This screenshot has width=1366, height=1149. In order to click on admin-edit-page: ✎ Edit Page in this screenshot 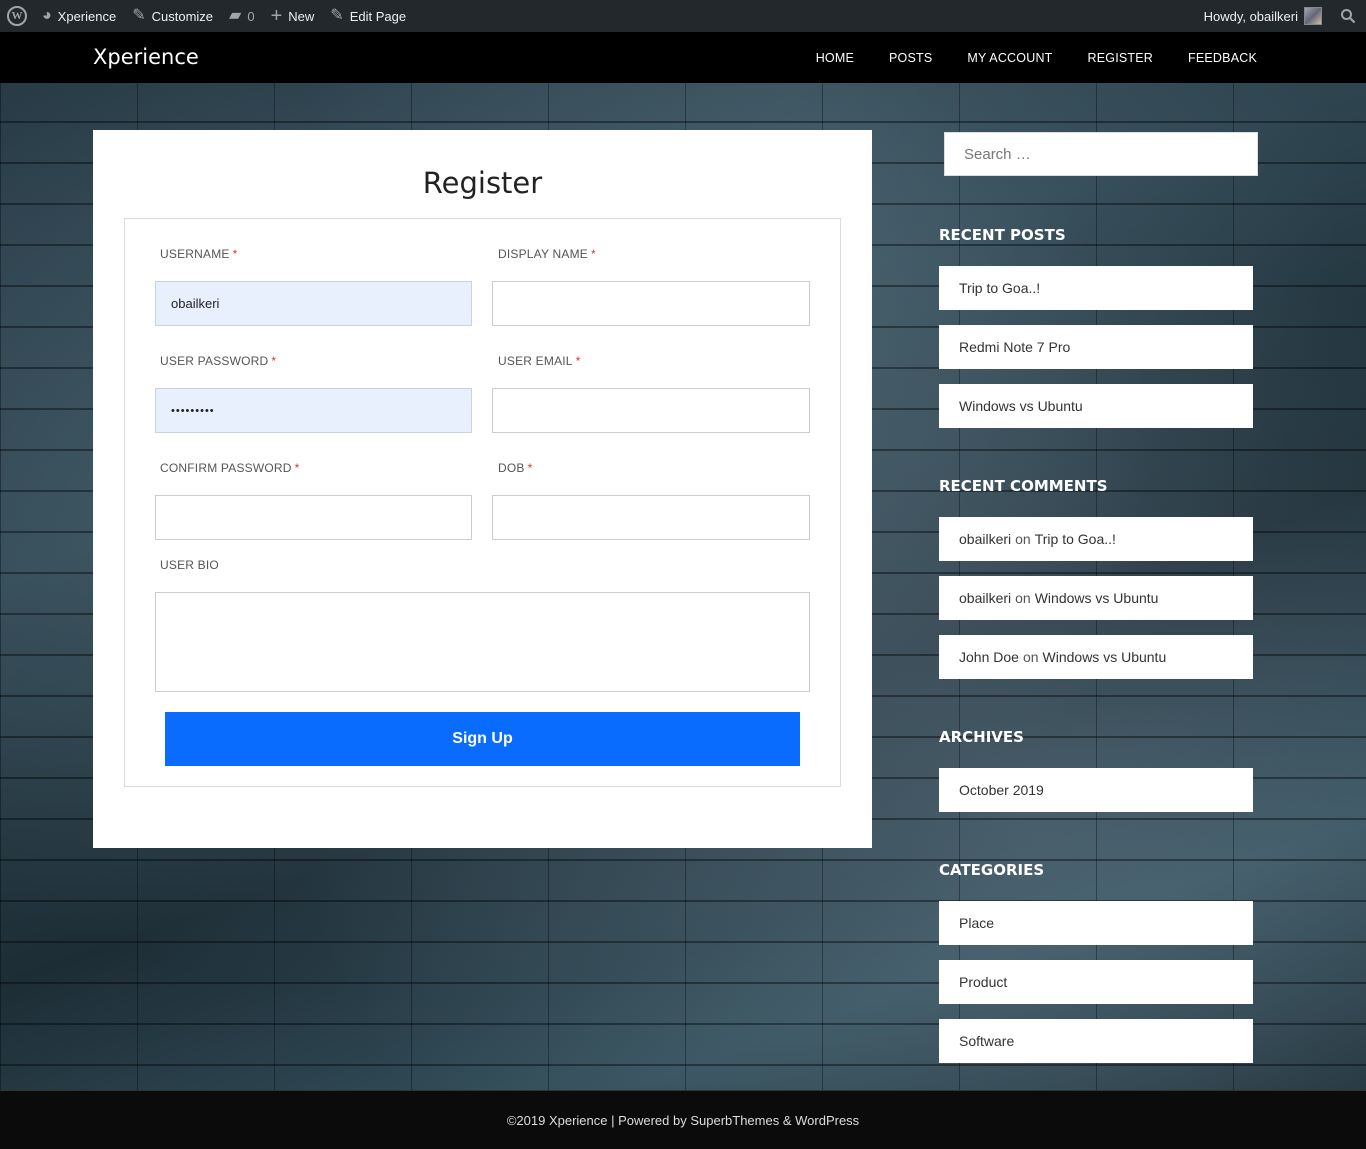, I will do `click(368, 16)`.